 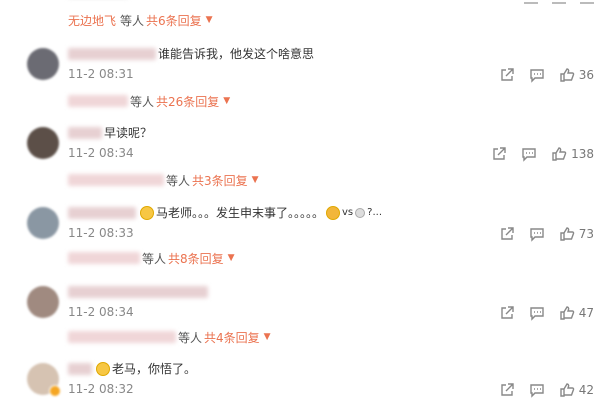 I want to click on view-replies-link: 共4条回复, so click(x=232, y=337).